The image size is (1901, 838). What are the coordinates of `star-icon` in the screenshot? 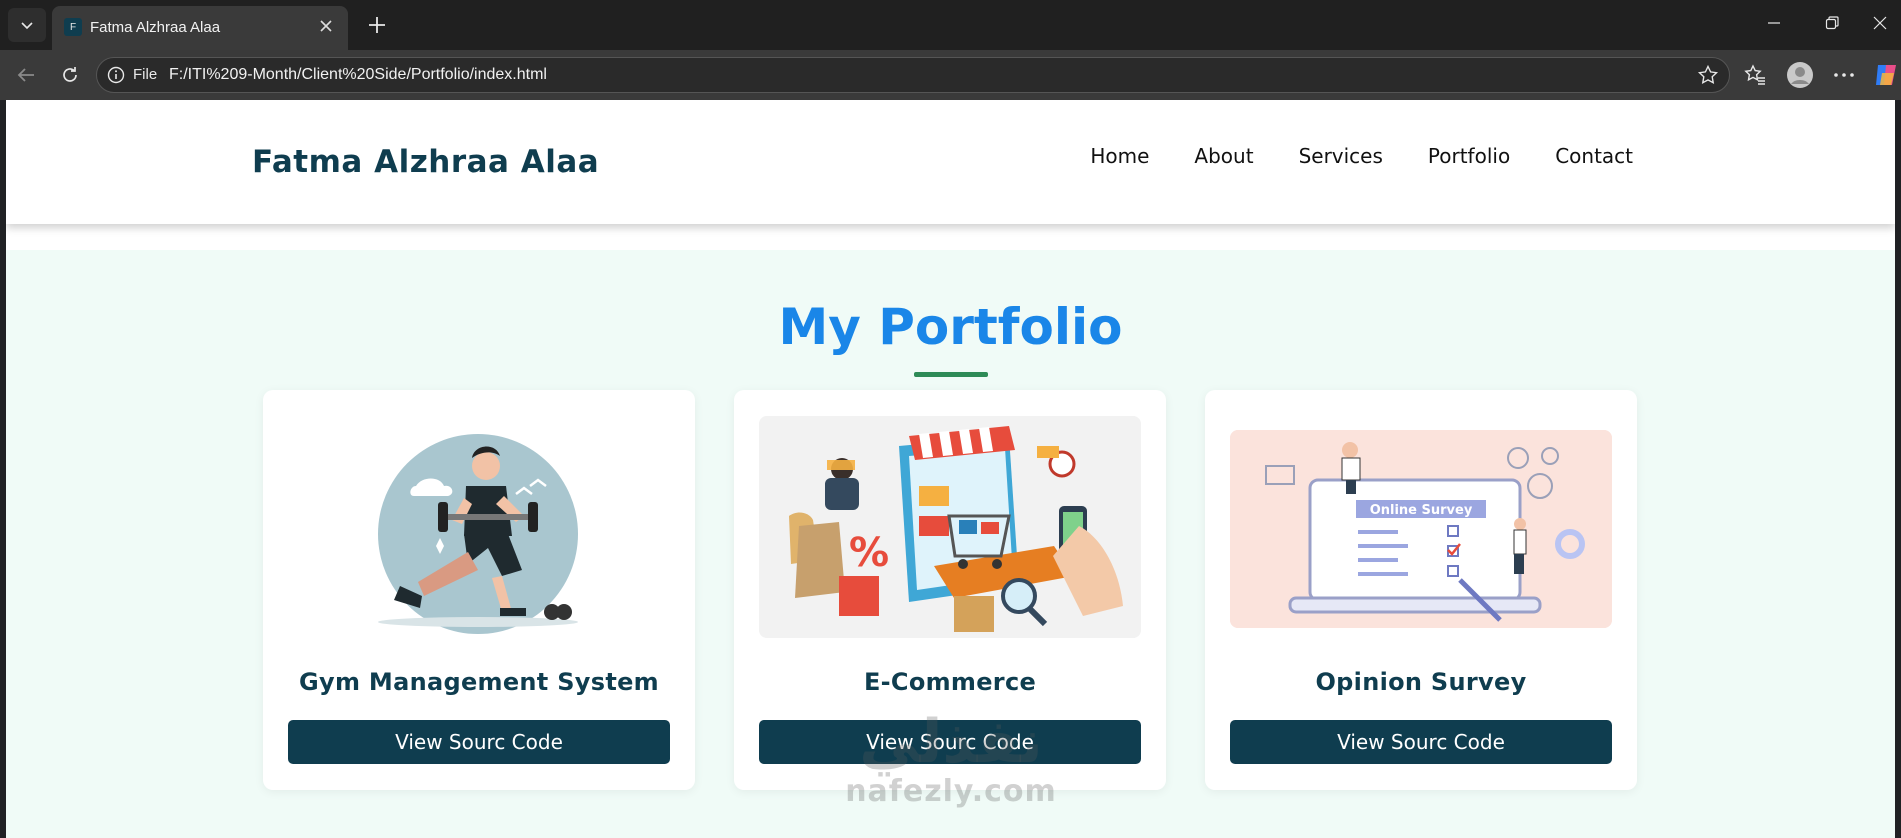 It's located at (1708, 75).